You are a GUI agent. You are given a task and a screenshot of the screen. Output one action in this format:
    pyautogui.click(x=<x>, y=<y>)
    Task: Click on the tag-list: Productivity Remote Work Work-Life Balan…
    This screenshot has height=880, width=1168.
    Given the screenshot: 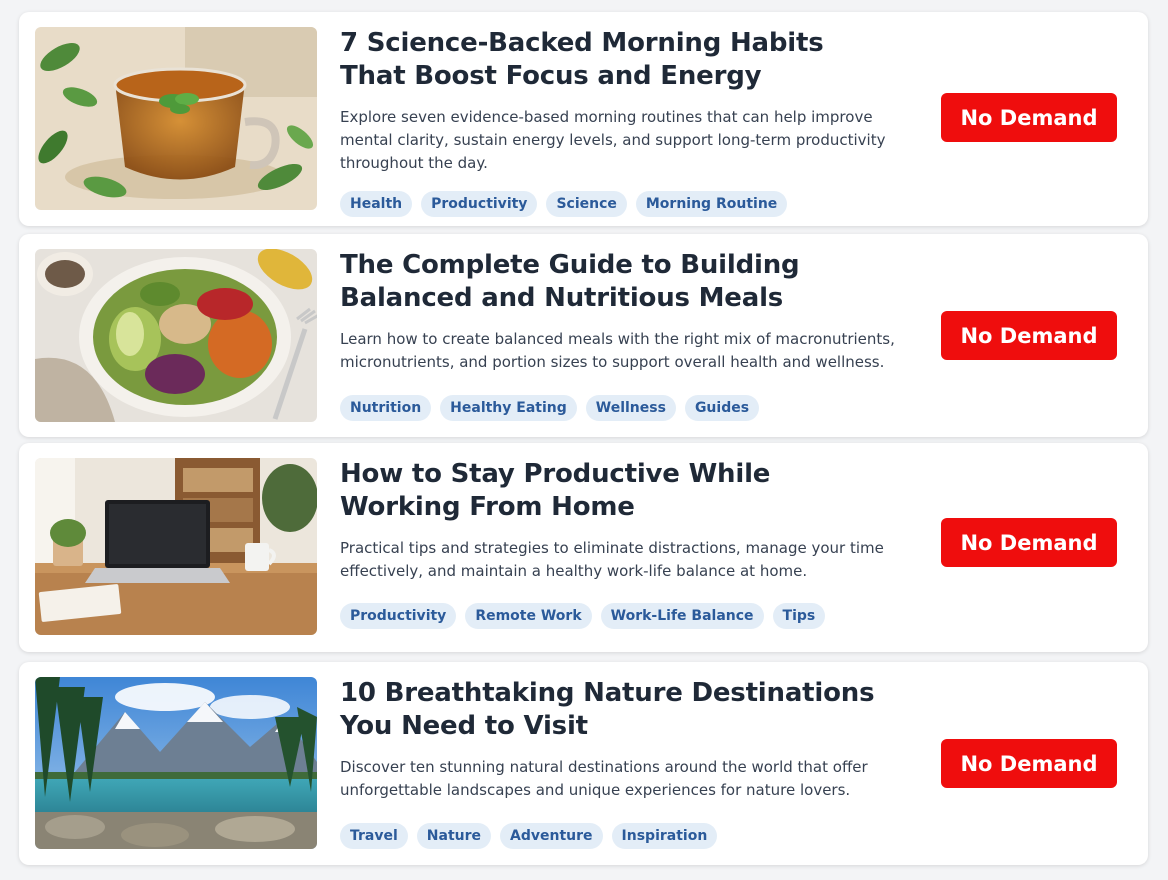 What is the action you would take?
    pyautogui.click(x=583, y=616)
    